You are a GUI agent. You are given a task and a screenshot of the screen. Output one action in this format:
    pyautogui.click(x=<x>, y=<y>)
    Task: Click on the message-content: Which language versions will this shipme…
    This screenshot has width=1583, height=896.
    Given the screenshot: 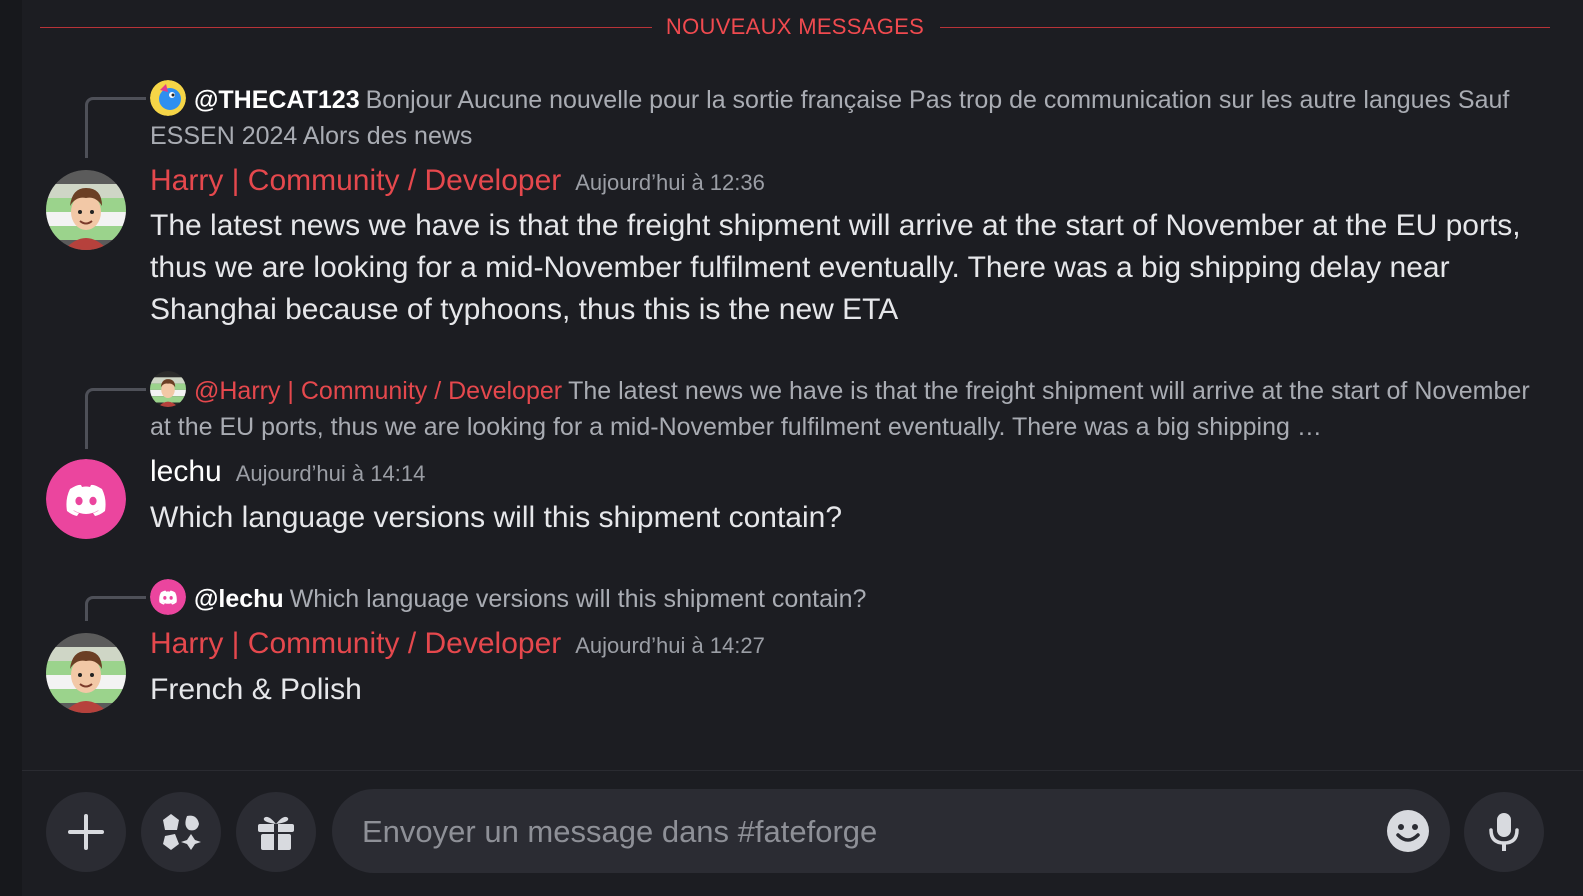 What is the action you would take?
    pyautogui.click(x=496, y=517)
    